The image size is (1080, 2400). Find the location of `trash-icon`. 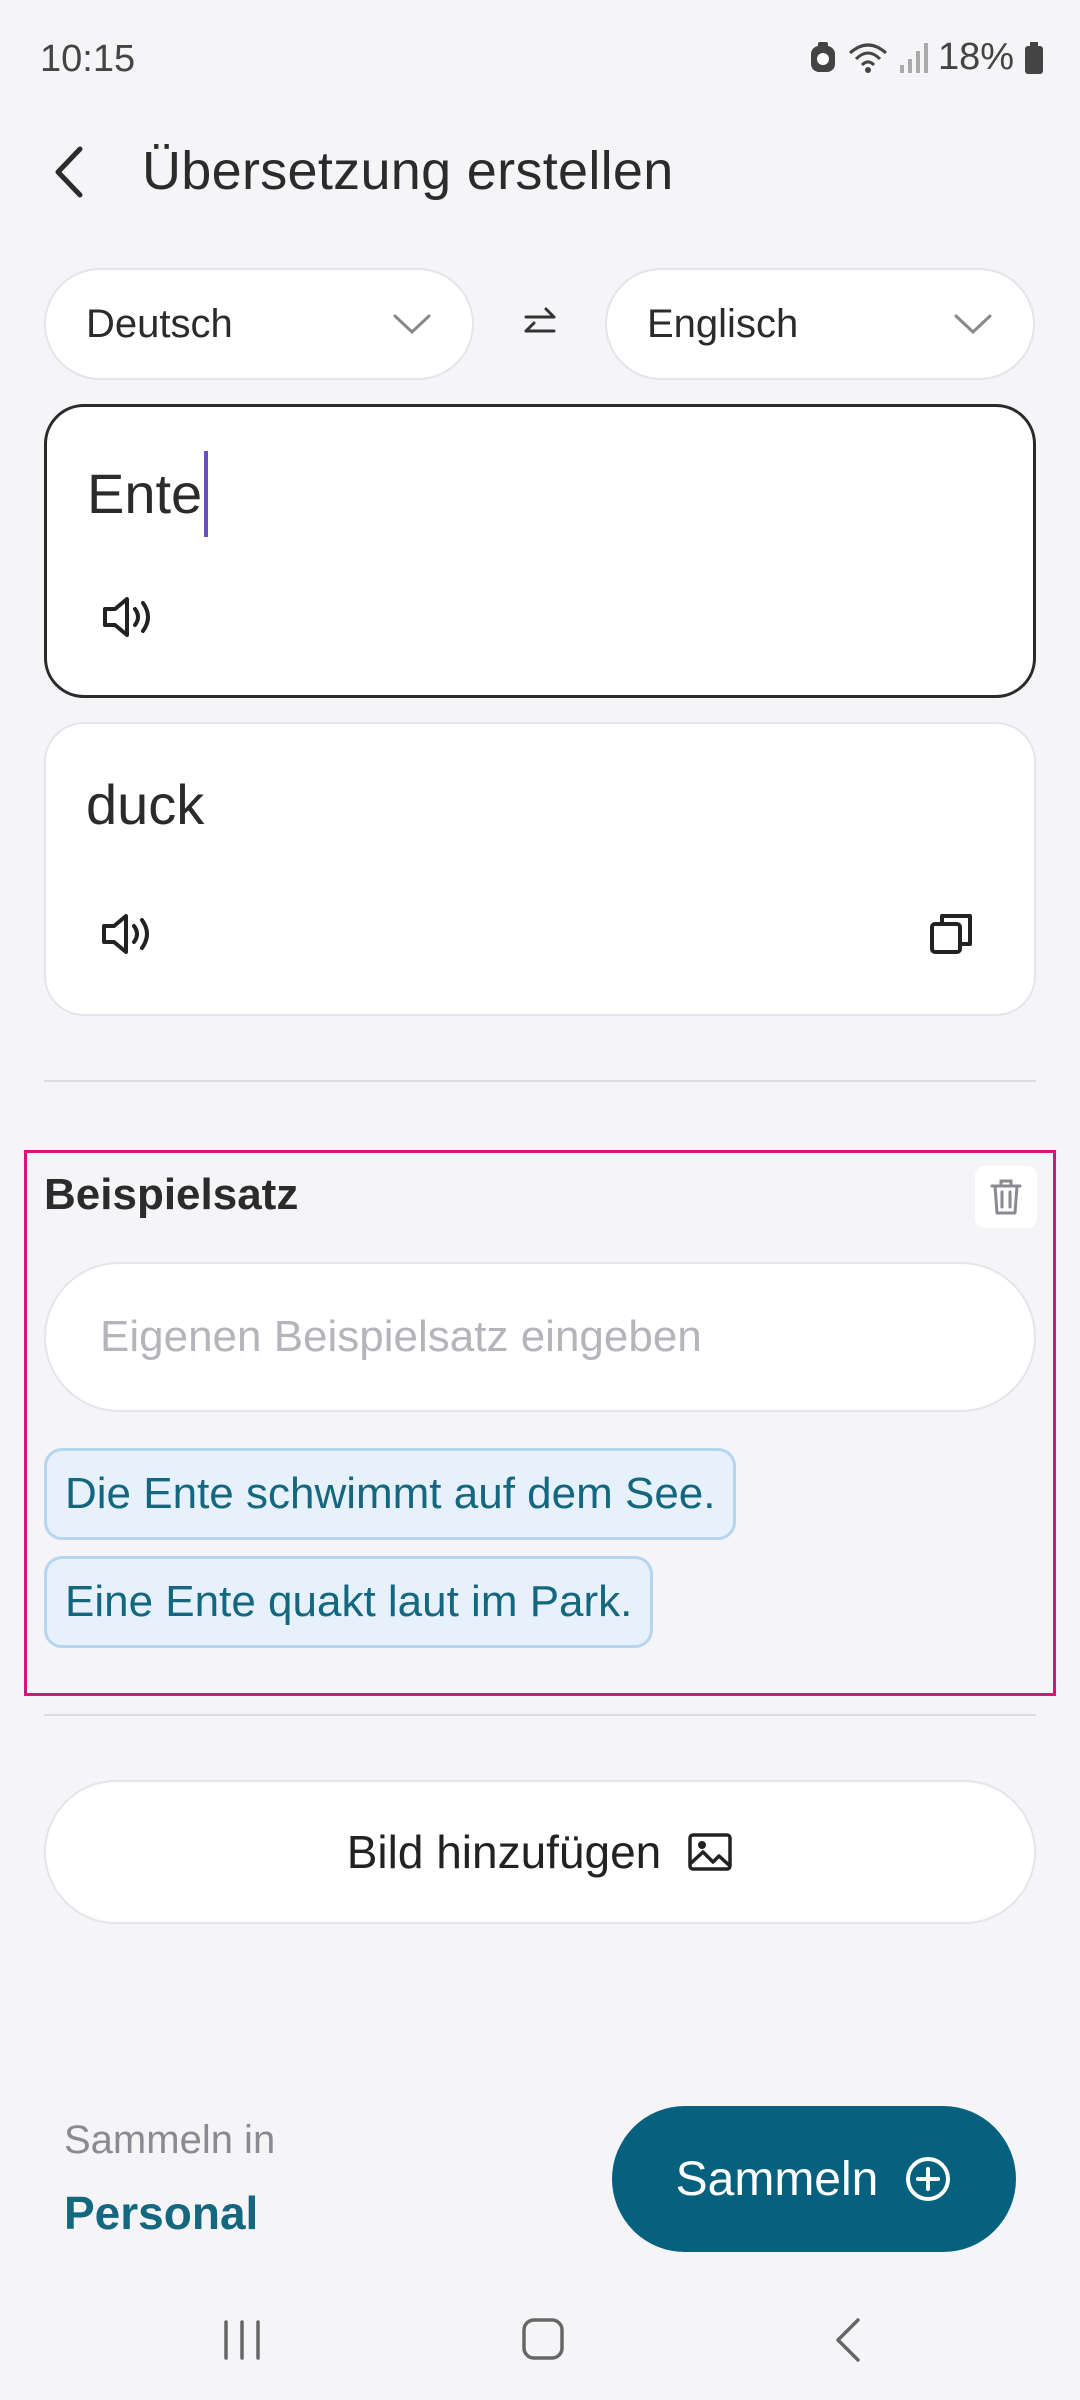

trash-icon is located at coordinates (1006, 1197).